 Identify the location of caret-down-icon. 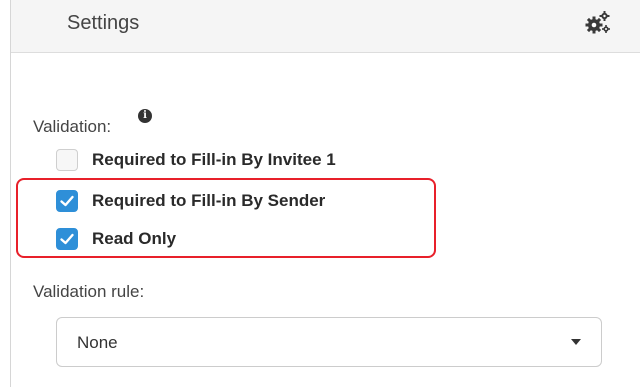
(576, 342).